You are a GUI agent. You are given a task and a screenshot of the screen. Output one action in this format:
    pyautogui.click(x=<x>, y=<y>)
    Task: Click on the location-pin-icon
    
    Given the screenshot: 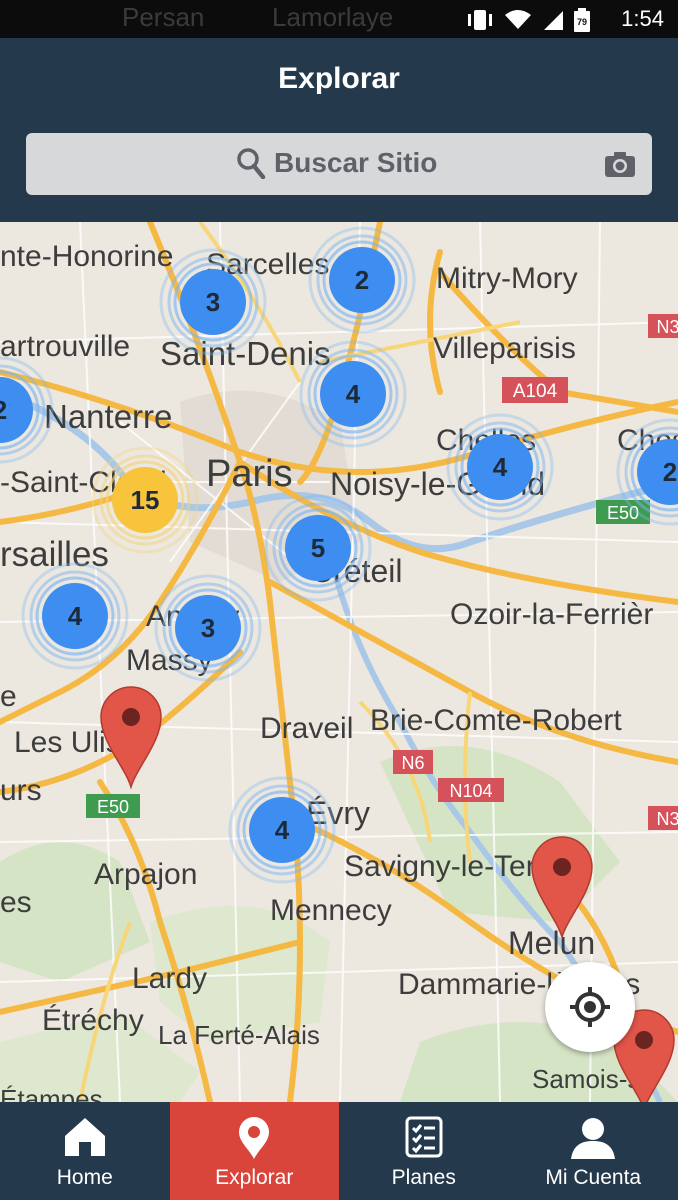 What is the action you would take?
    pyautogui.click(x=254, y=1138)
    